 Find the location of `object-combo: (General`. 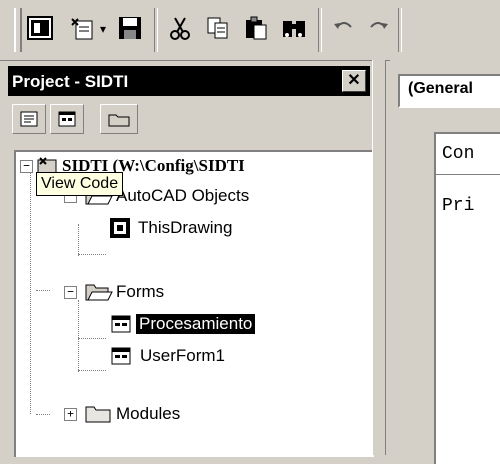

object-combo: (General is located at coordinates (449, 91).